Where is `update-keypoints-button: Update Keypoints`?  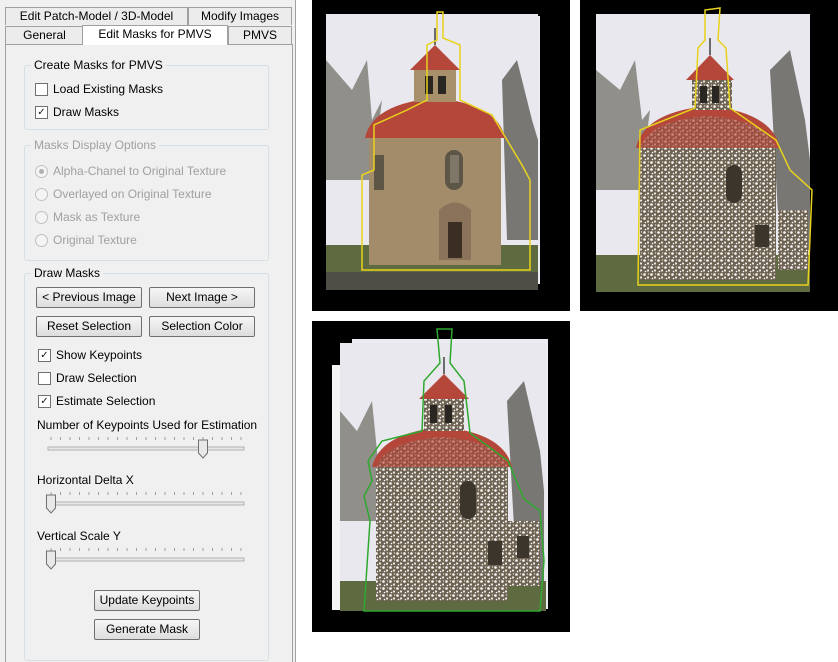
update-keypoints-button: Update Keypoints is located at coordinates (147, 600).